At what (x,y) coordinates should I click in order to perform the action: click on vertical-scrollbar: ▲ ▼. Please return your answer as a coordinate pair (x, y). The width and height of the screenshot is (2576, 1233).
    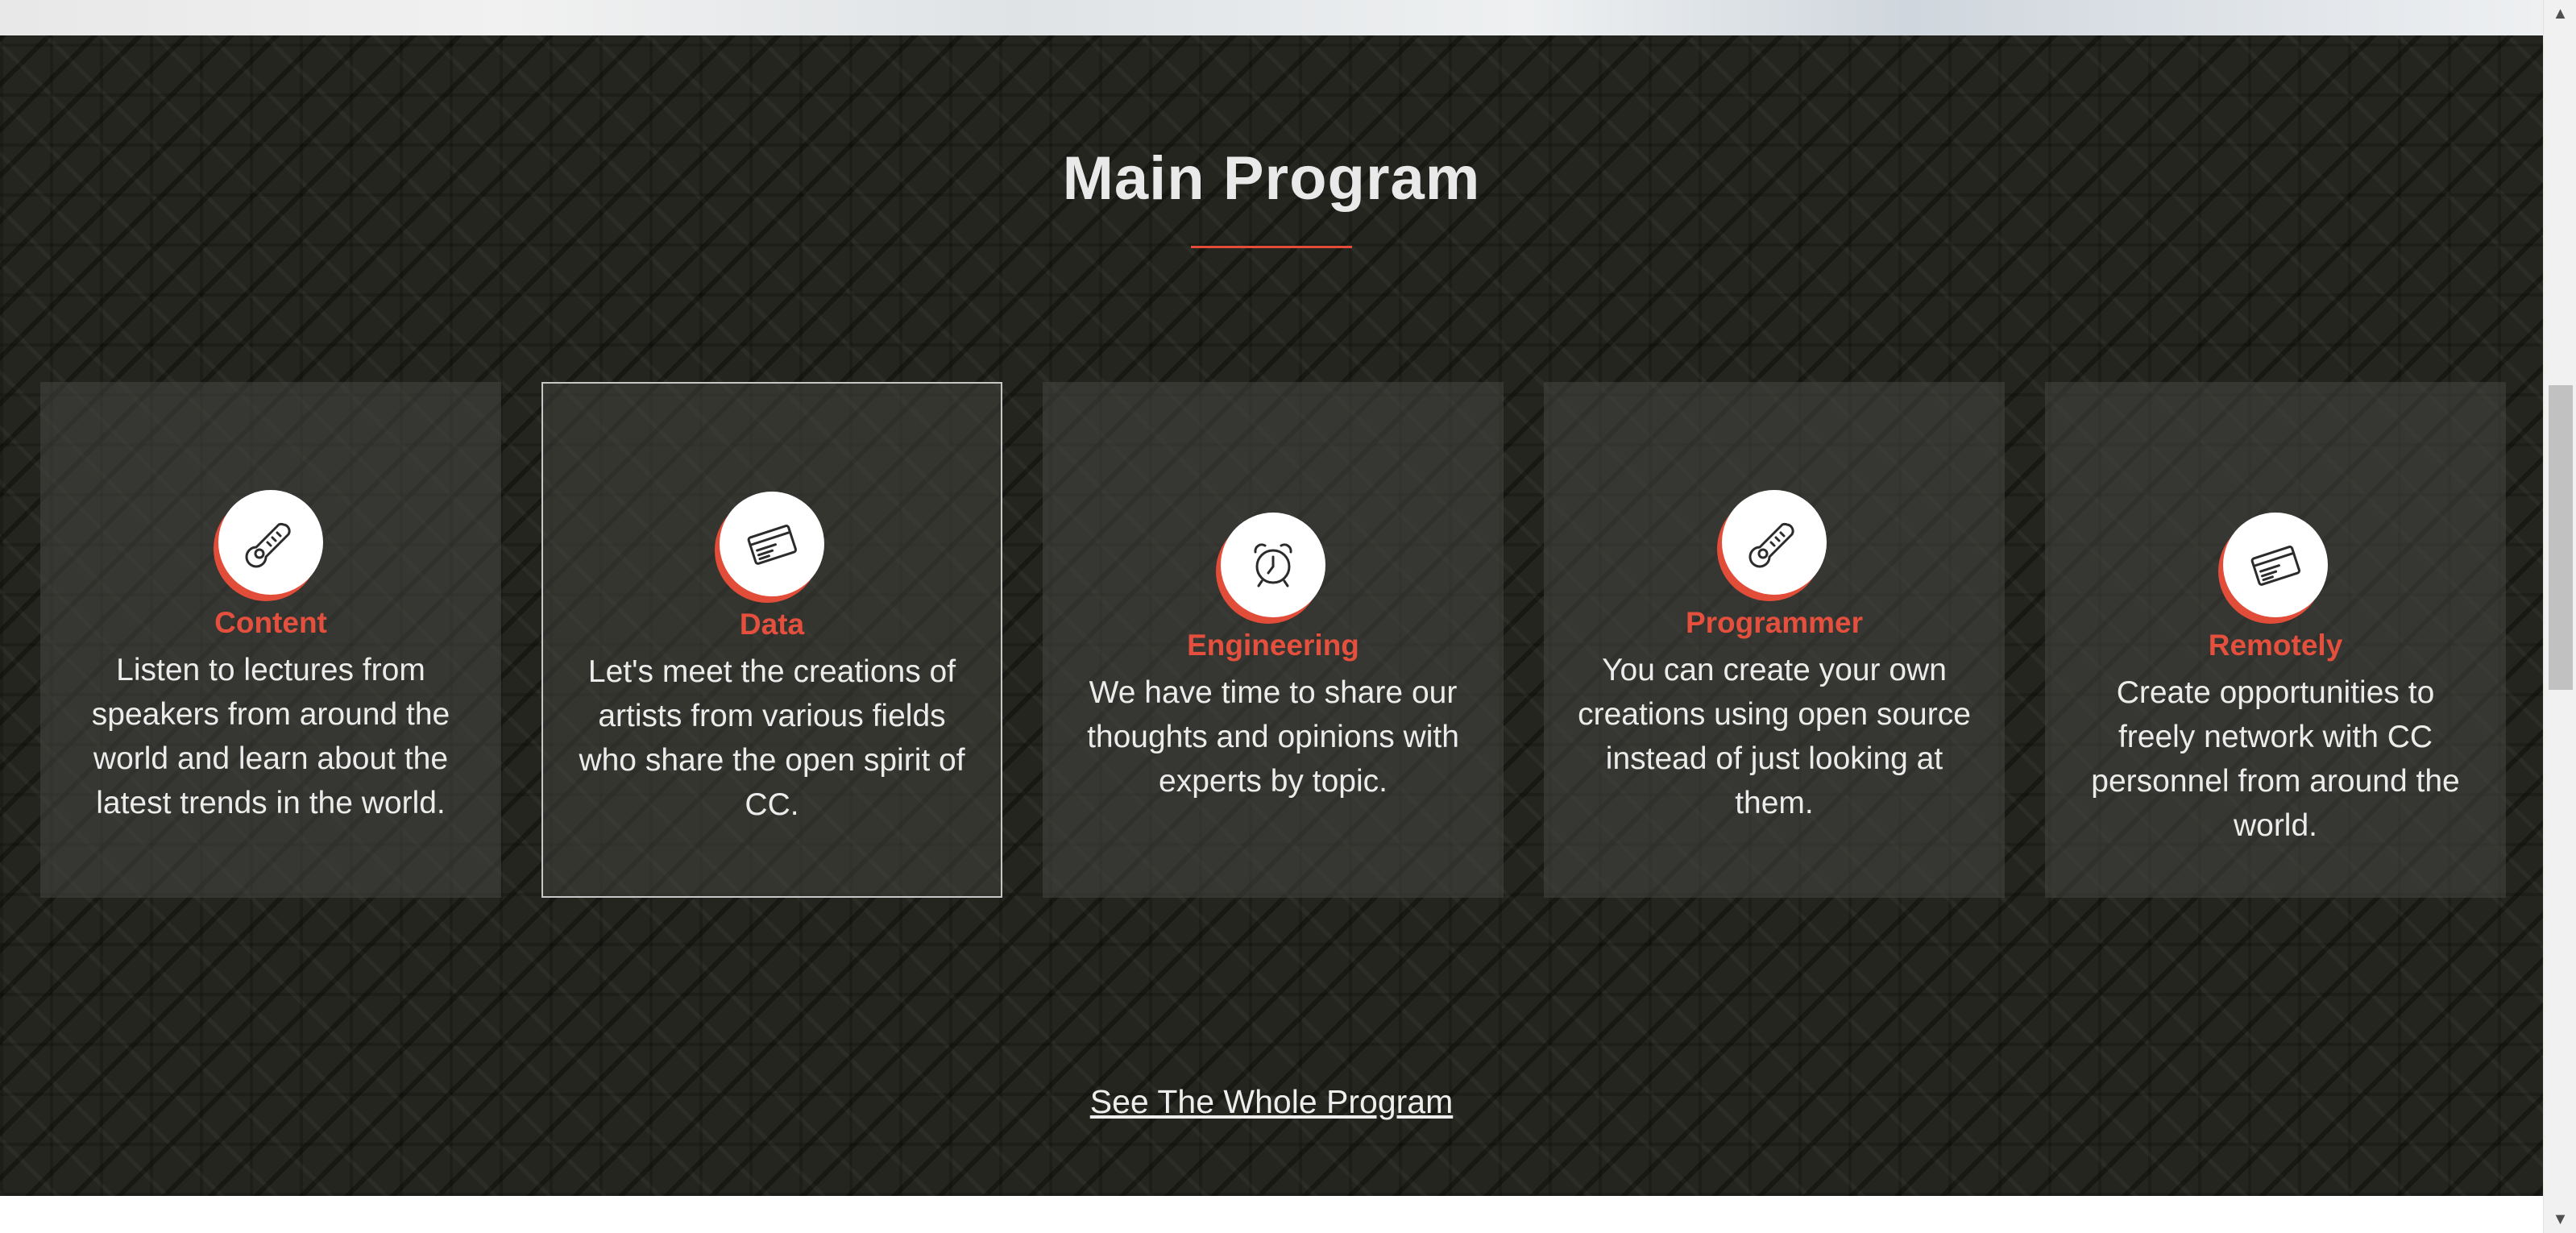
    Looking at the image, I should click on (2559, 616).